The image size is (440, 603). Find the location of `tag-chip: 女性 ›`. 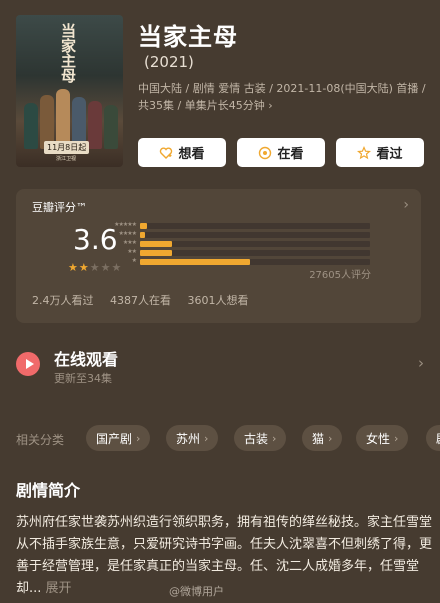

tag-chip: 女性 › is located at coordinates (382, 438).